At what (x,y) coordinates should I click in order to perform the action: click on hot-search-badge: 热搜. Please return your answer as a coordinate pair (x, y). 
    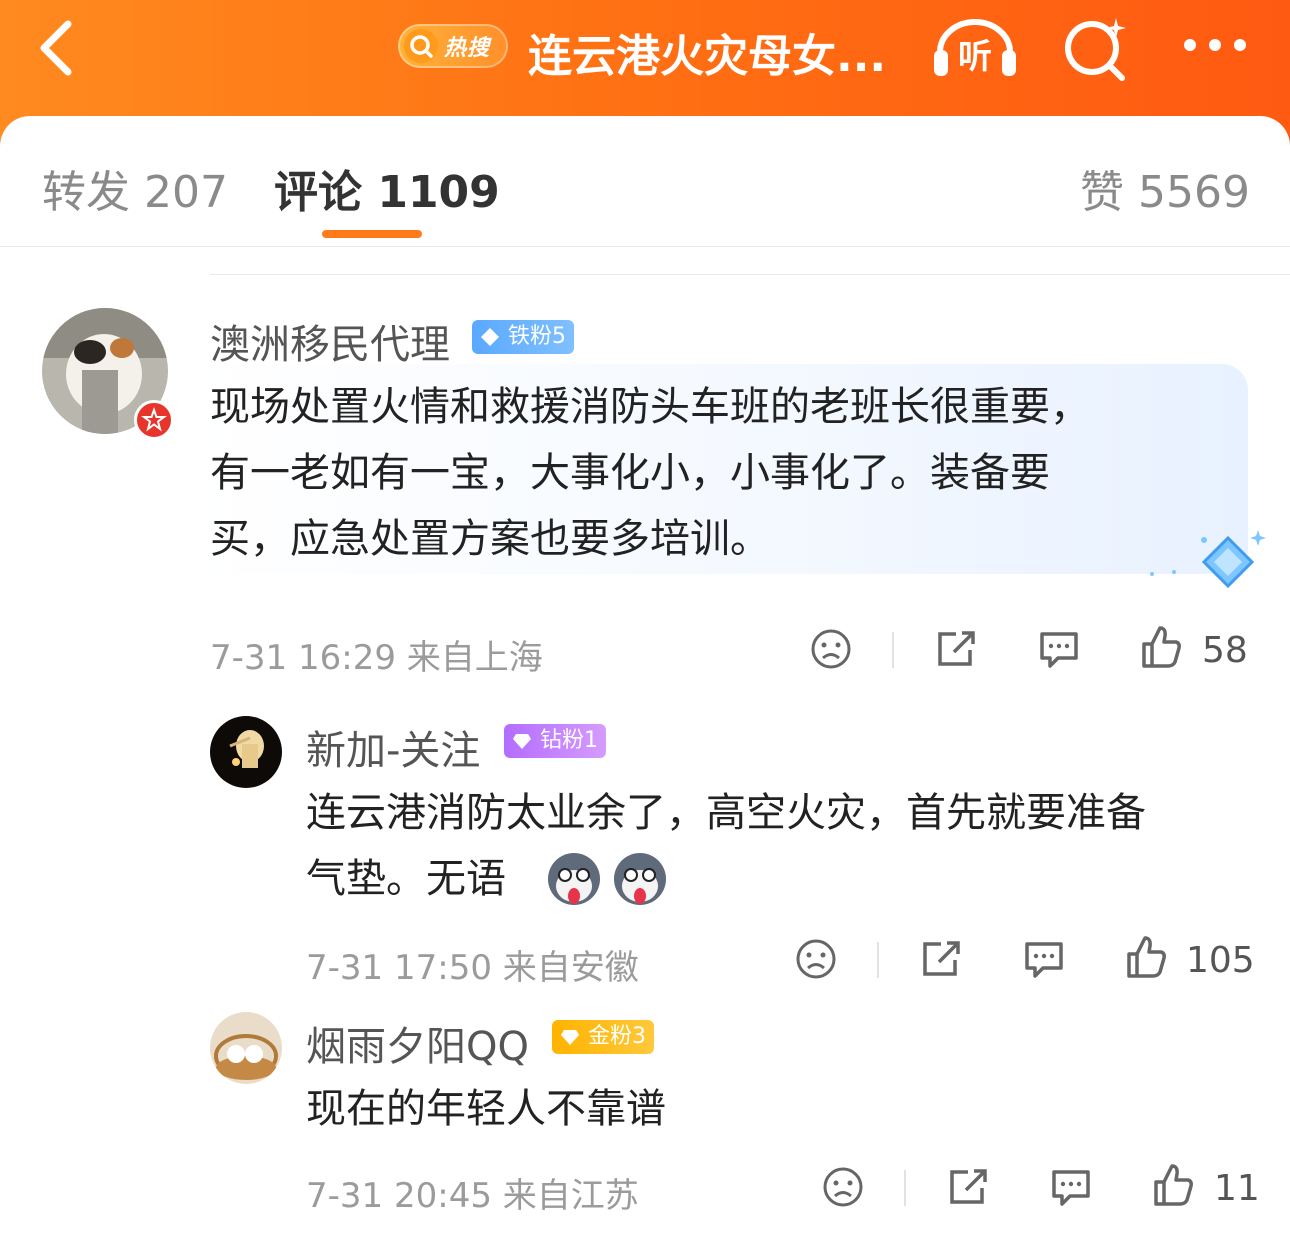
    Looking at the image, I should click on (453, 46).